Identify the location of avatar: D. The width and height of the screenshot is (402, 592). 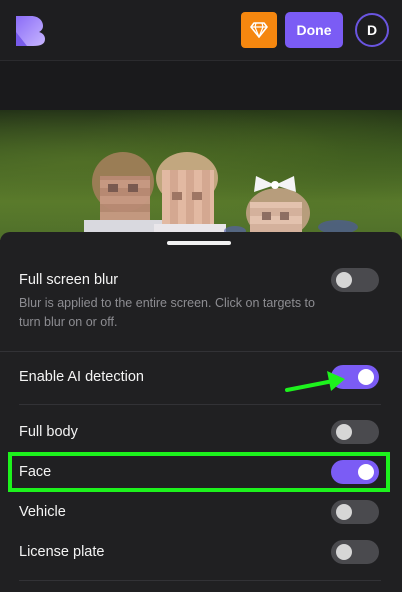
(372, 30).